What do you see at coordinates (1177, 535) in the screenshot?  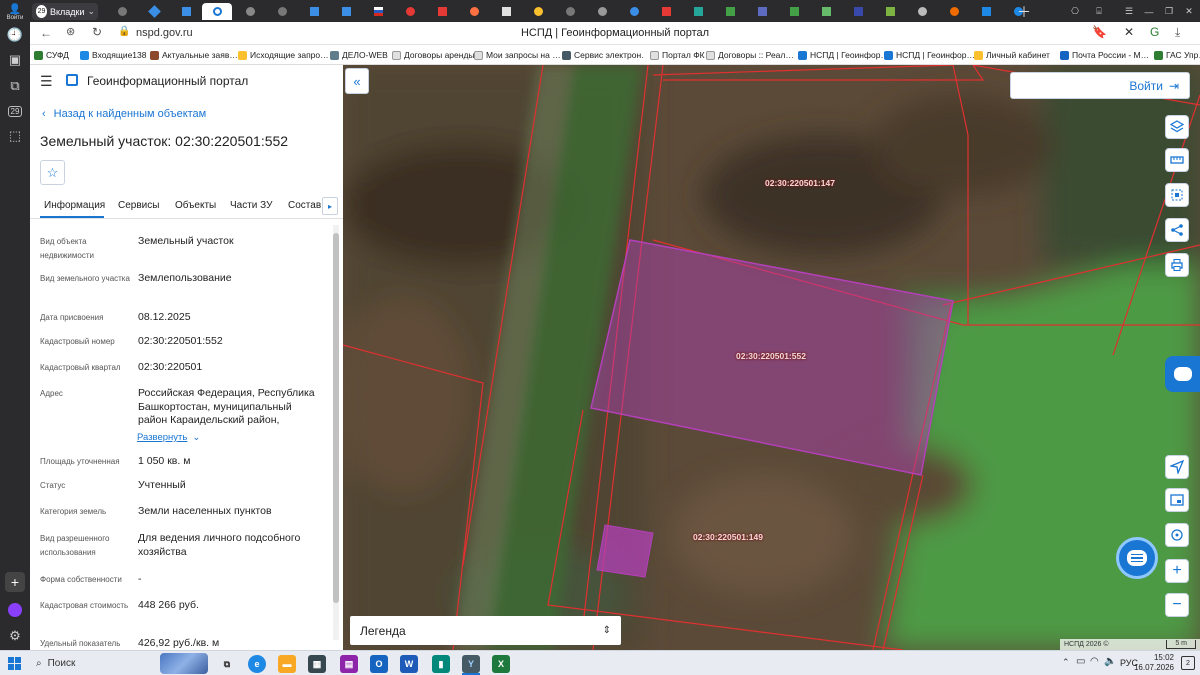 I see `location-search-button` at bounding box center [1177, 535].